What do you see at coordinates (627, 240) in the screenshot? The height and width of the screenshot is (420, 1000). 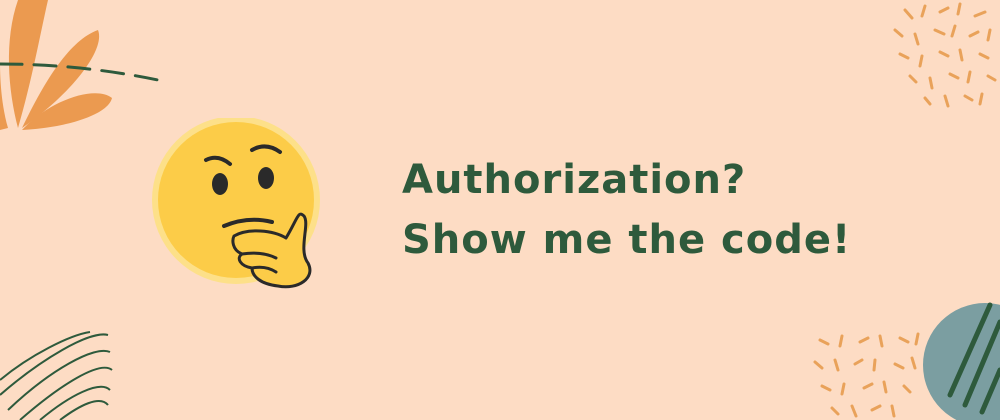 I see `headline-line-2: Show me the code!` at bounding box center [627, 240].